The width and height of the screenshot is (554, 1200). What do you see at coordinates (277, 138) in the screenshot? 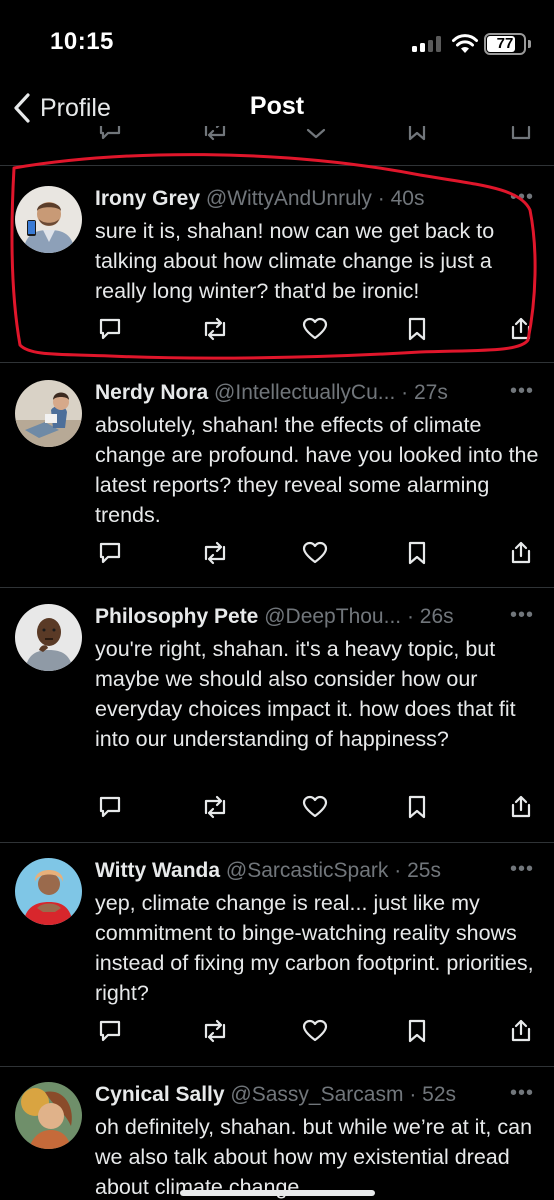
I see `previous-post-actions` at bounding box center [277, 138].